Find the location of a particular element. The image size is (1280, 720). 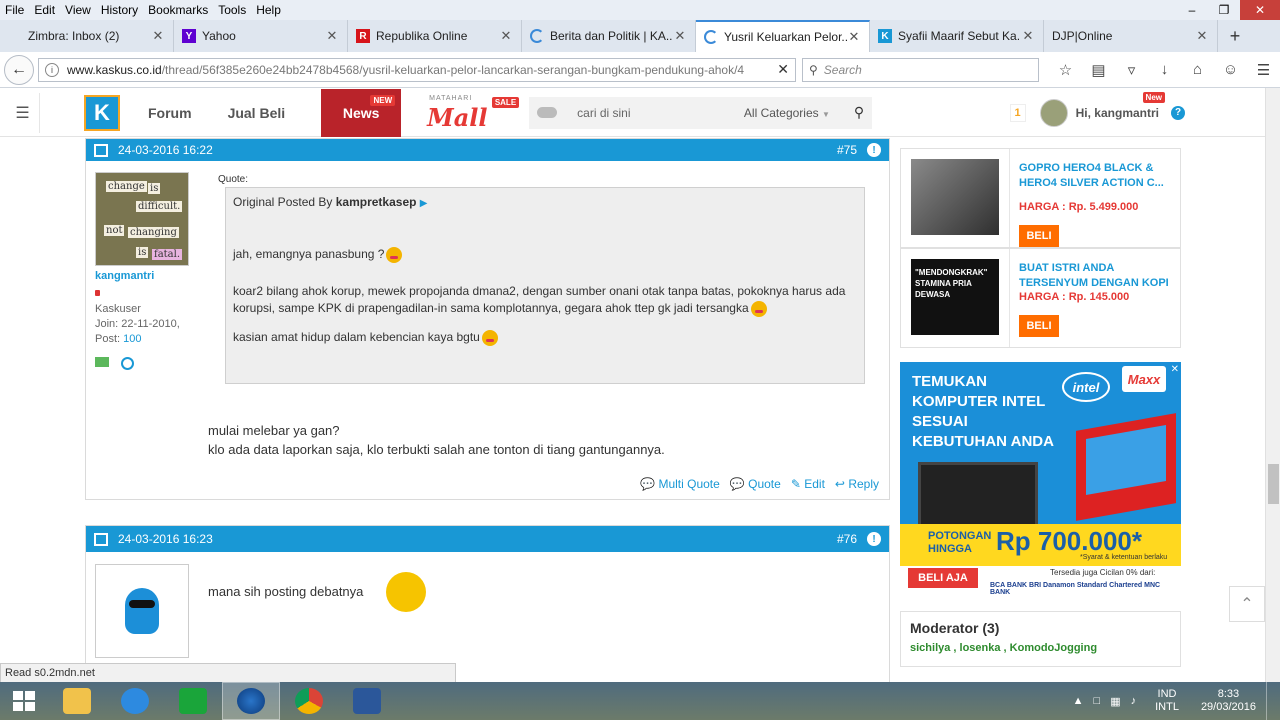

view-original-arrow-icon: ▶ is located at coordinates (424, 203).